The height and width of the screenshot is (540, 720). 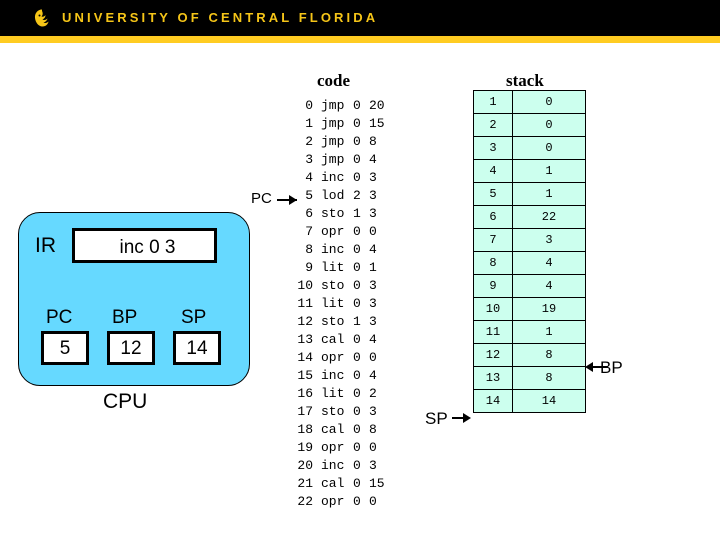 I want to click on stack-row-index: 13, so click(x=493, y=378).